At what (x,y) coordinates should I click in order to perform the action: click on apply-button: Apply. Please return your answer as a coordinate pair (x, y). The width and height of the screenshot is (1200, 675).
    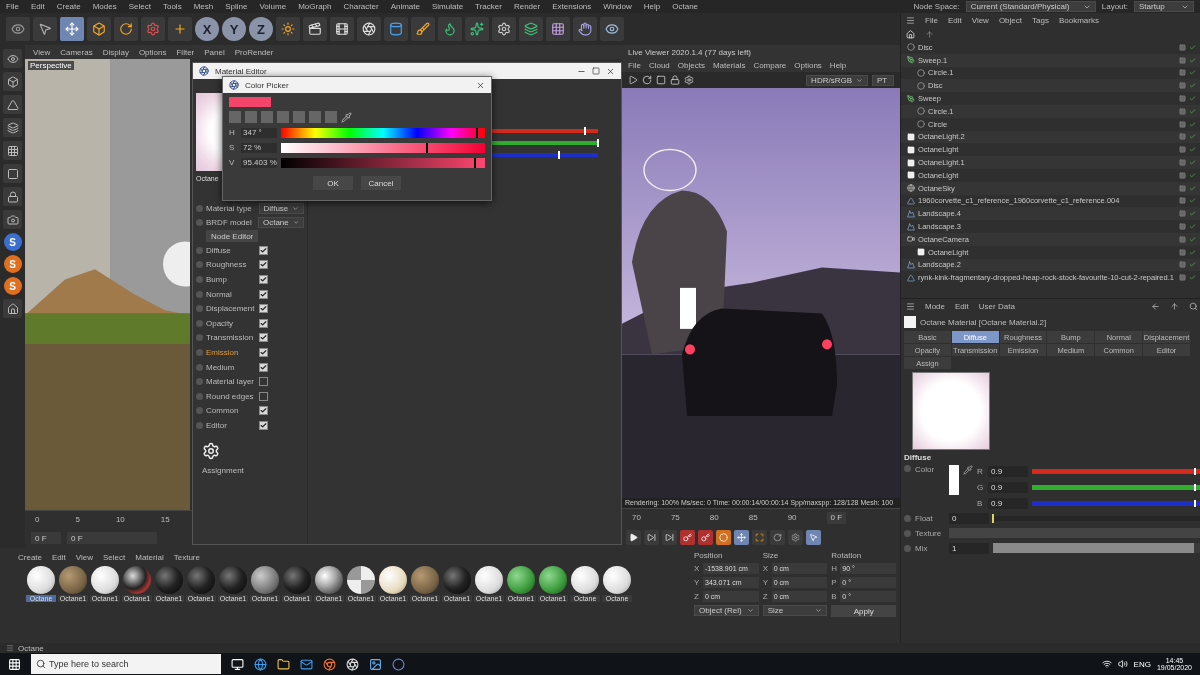
    Looking at the image, I should click on (863, 611).